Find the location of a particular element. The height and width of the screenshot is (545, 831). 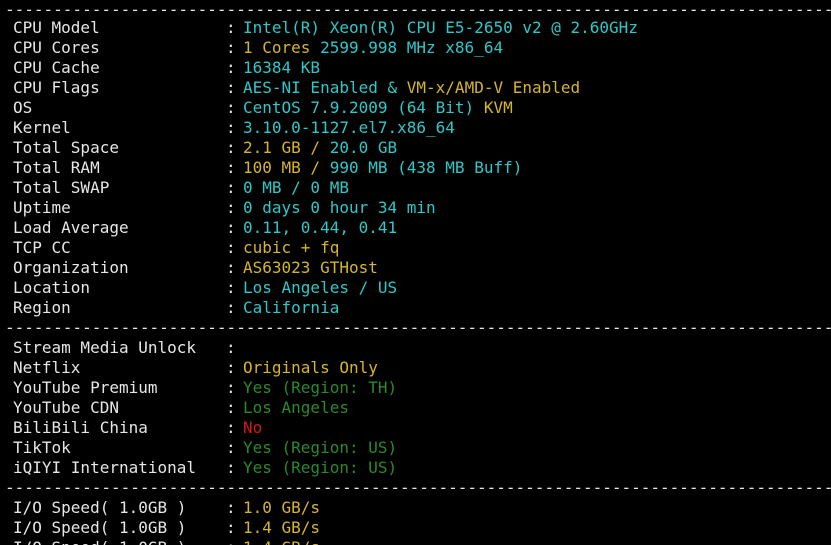

info-label: BiliBili China is located at coordinates (80, 427).